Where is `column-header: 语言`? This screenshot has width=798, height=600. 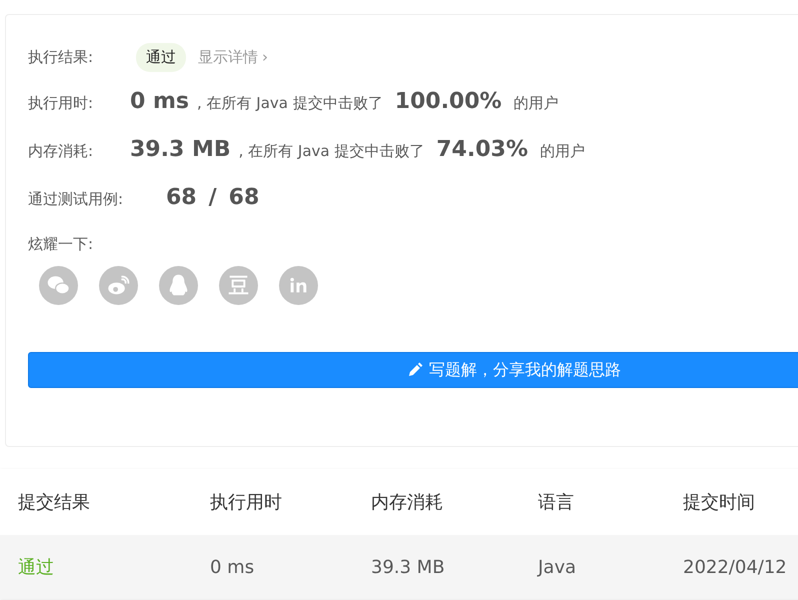
column-header: 语言 is located at coordinates (556, 502).